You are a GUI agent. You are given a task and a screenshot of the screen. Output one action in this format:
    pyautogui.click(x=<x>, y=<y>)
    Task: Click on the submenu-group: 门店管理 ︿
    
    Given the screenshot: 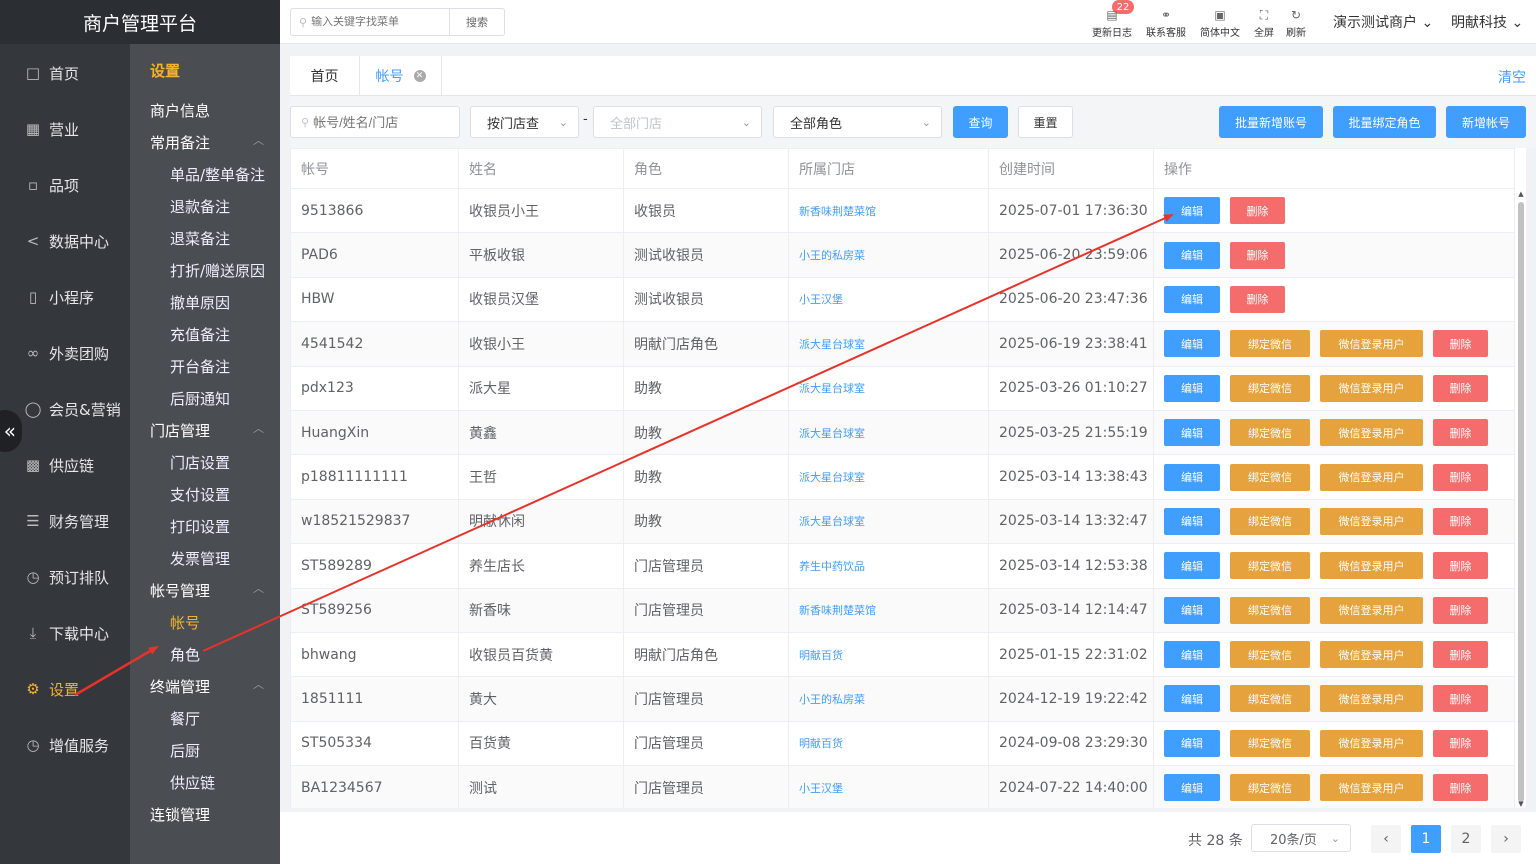 What is the action you would take?
    pyautogui.click(x=210, y=430)
    